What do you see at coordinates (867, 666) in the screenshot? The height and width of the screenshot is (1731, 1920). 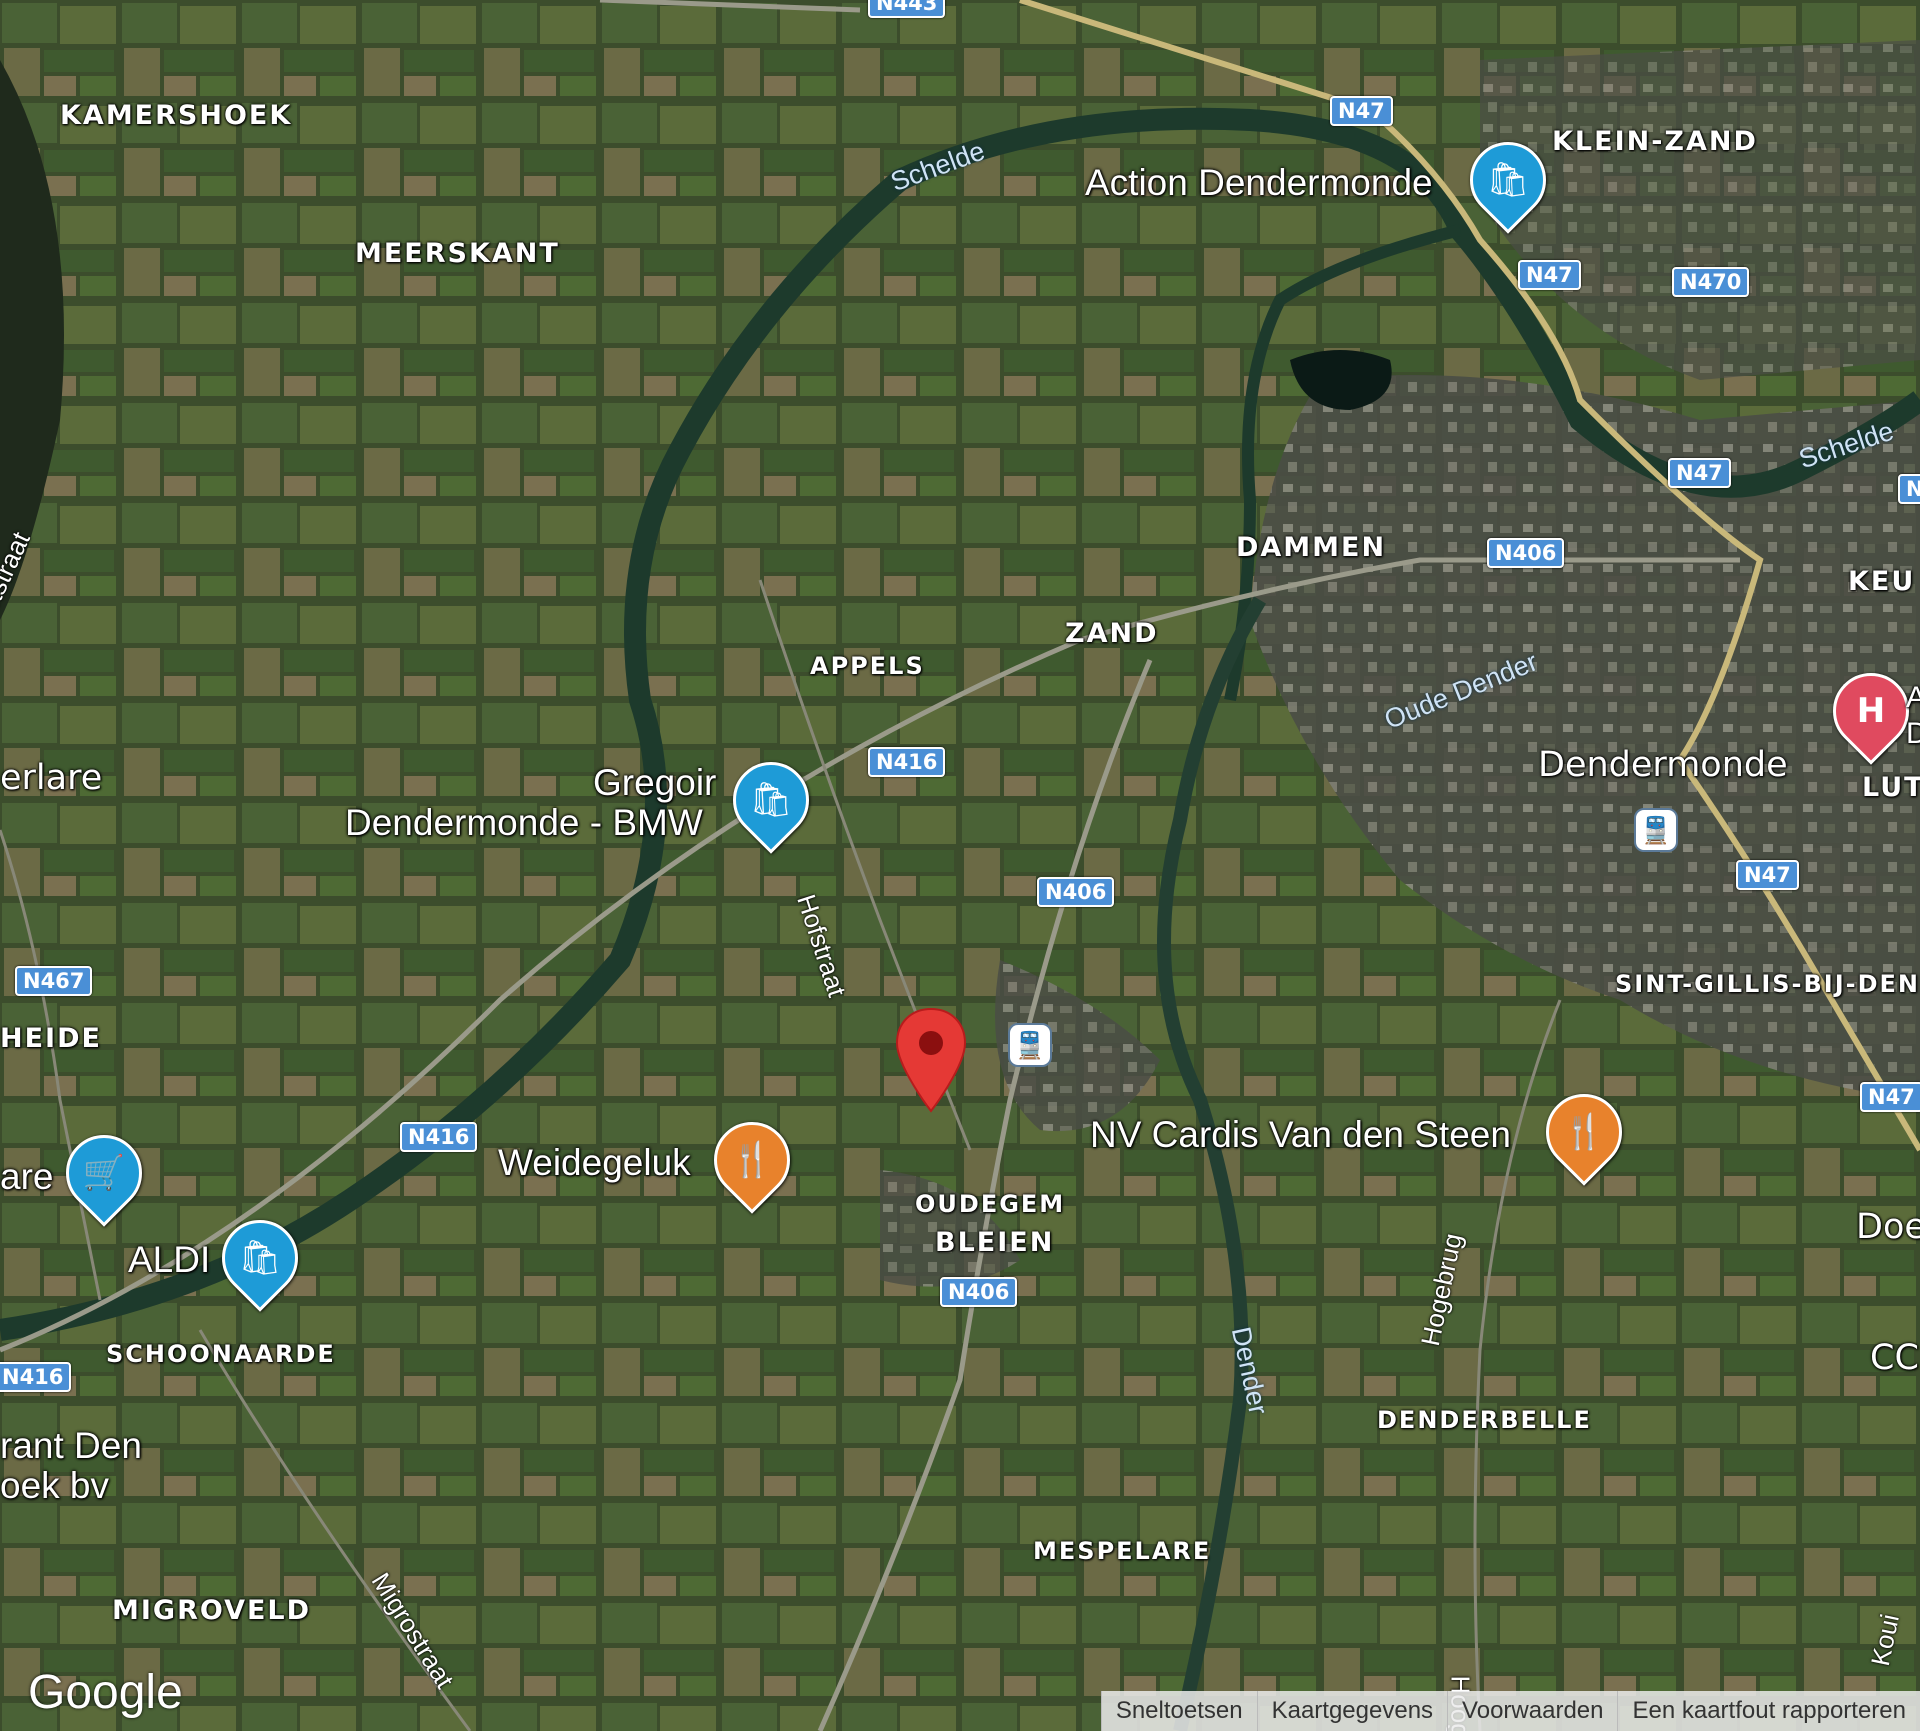 I see `place-label-appels: APPELS` at bounding box center [867, 666].